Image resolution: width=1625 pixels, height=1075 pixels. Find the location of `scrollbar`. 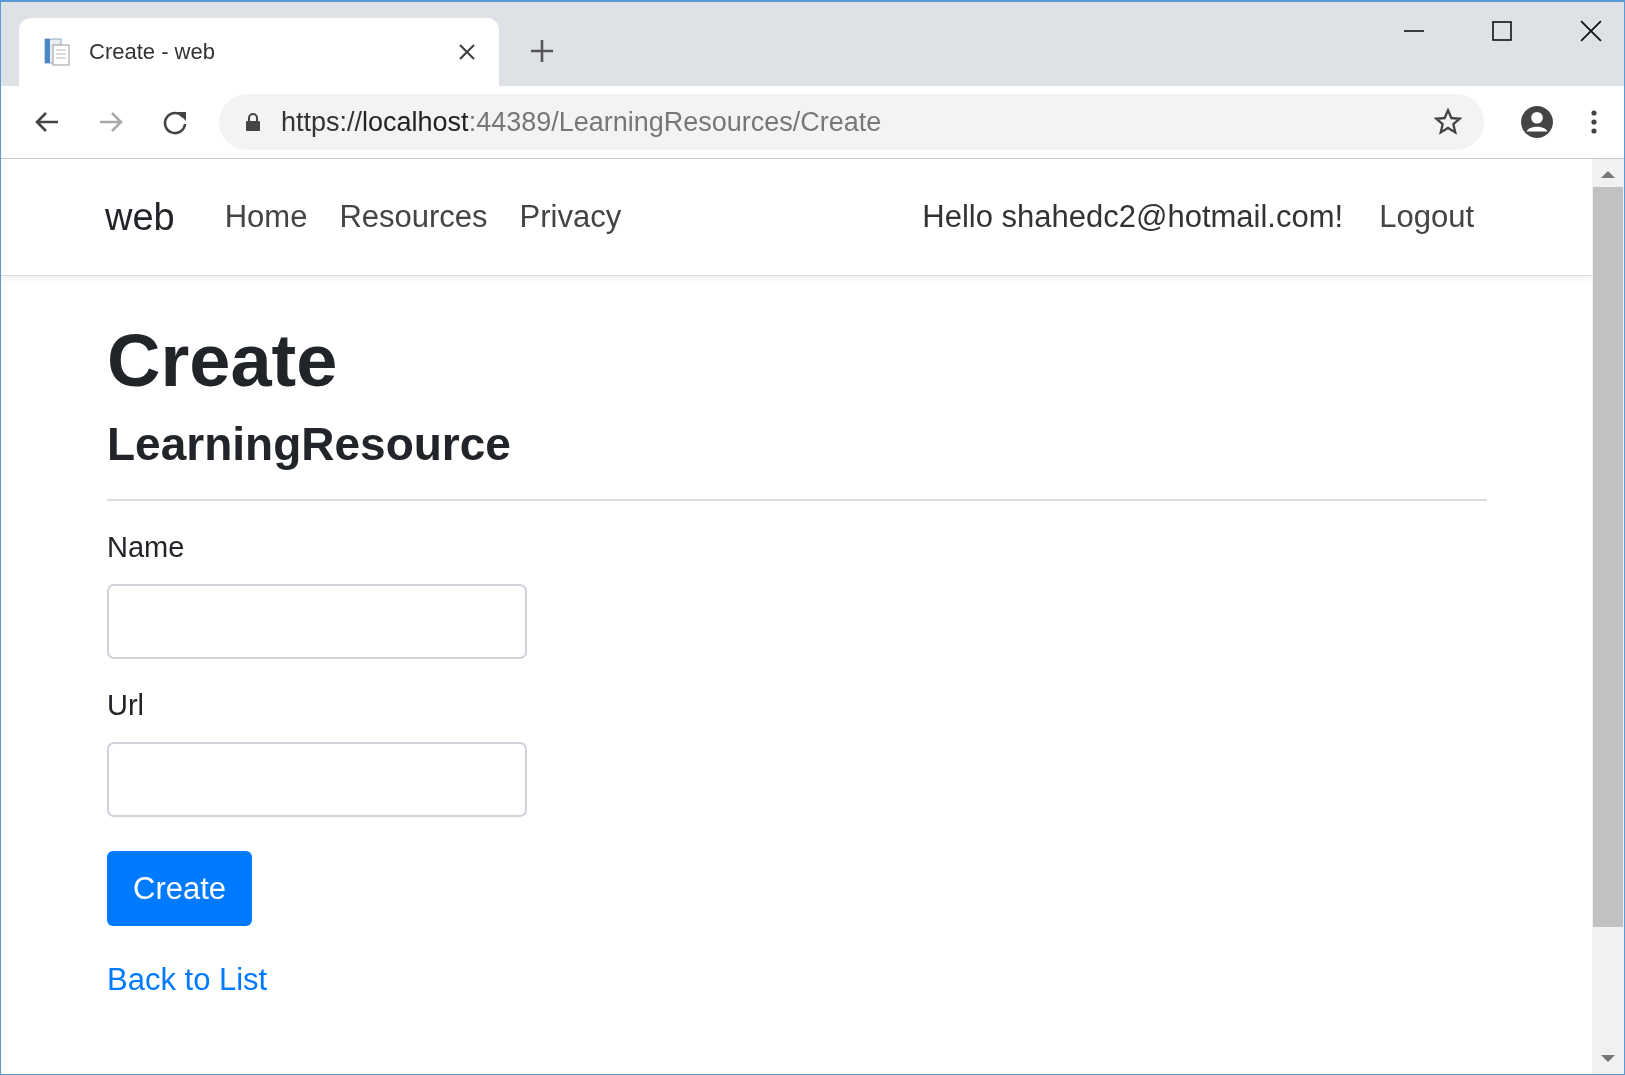

scrollbar is located at coordinates (1608, 616).